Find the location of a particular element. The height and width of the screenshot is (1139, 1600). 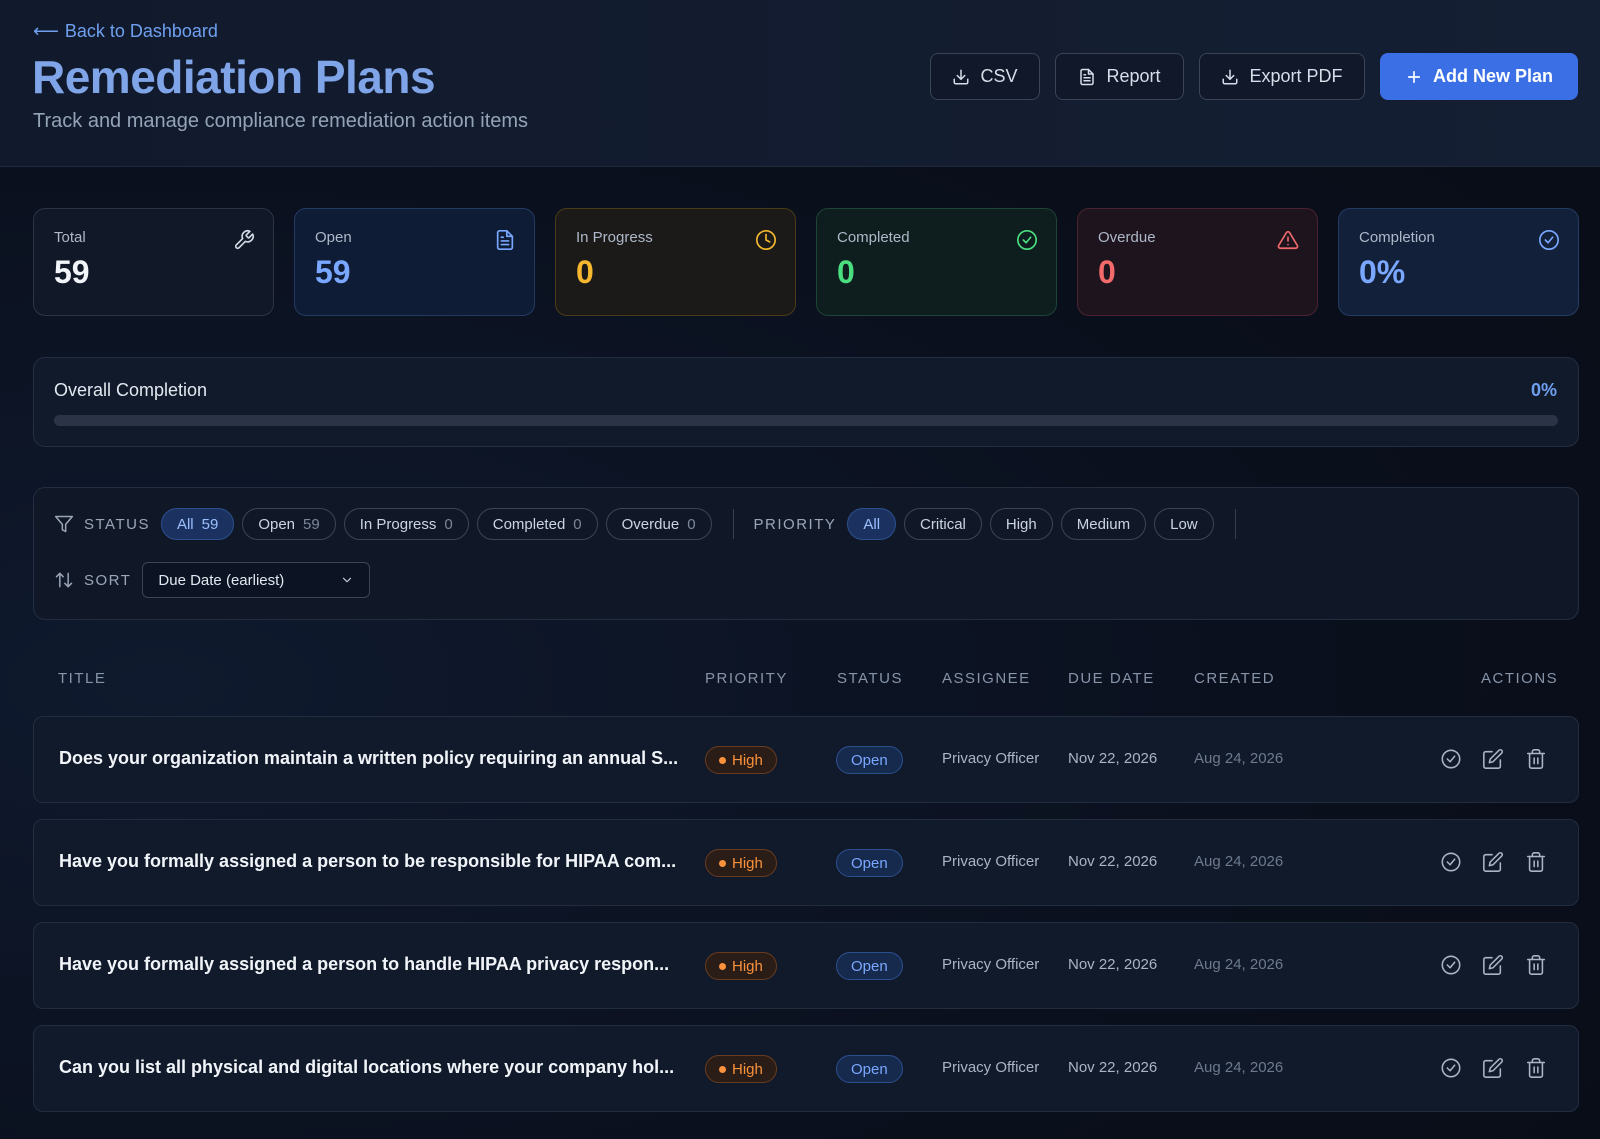

column-header-title: TITLE is located at coordinates (82, 678).